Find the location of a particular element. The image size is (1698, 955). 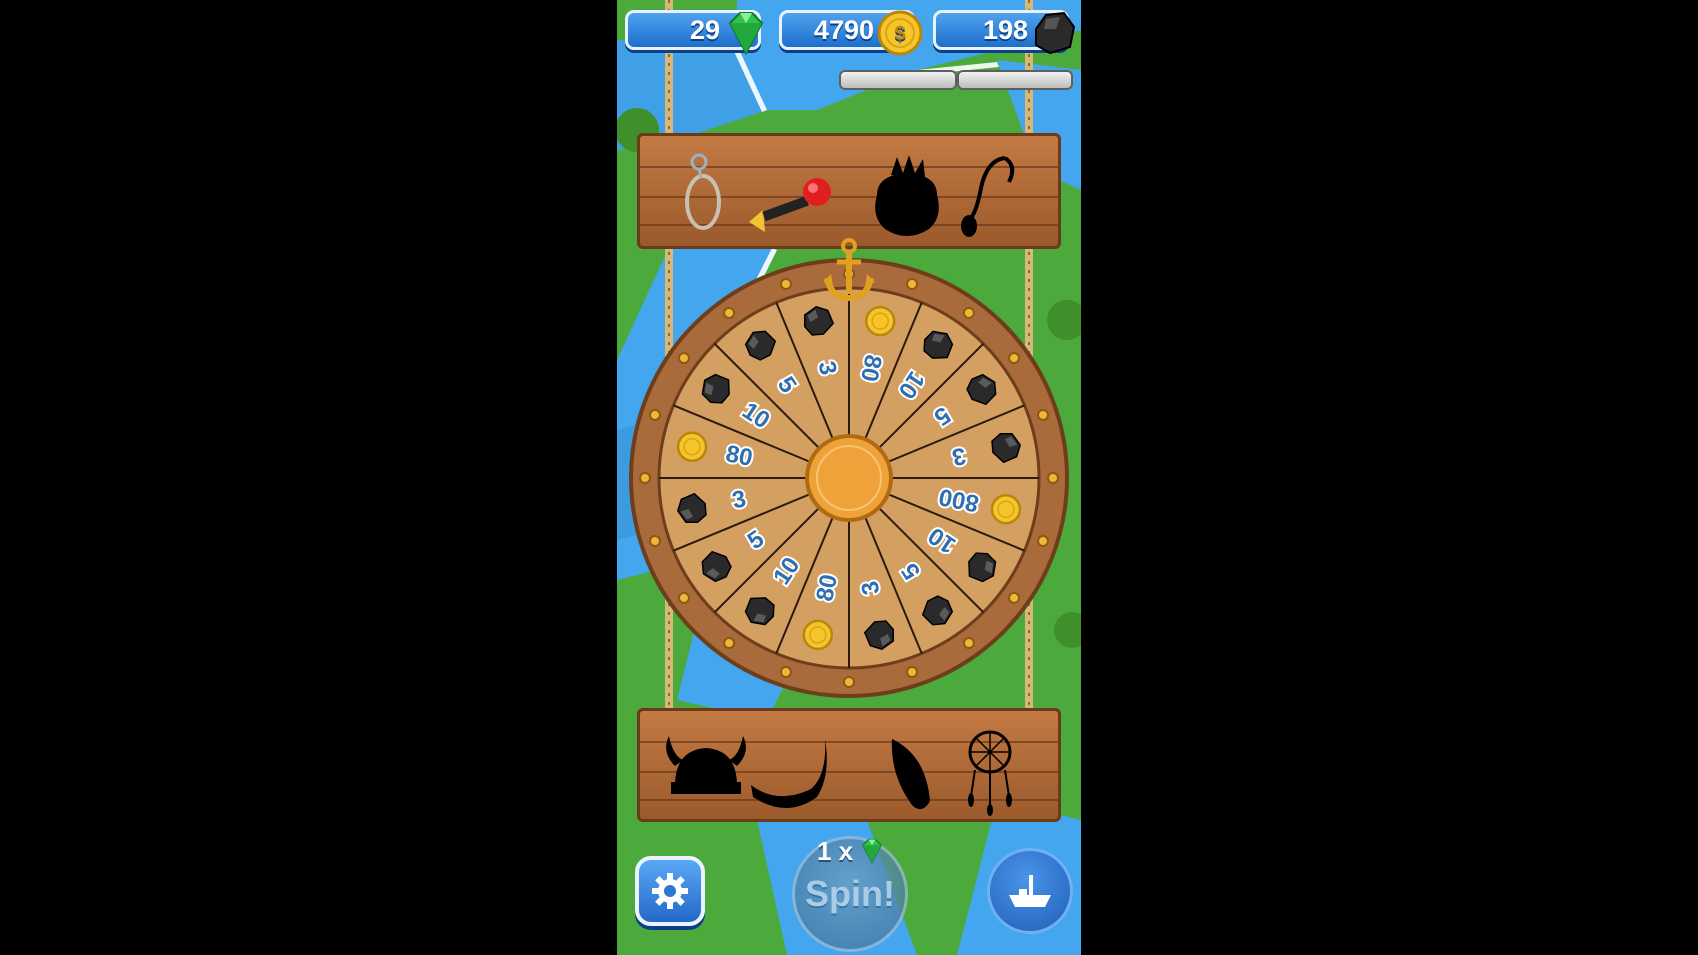

spin-cost-label: 1 x is located at coordinates (835, 850).